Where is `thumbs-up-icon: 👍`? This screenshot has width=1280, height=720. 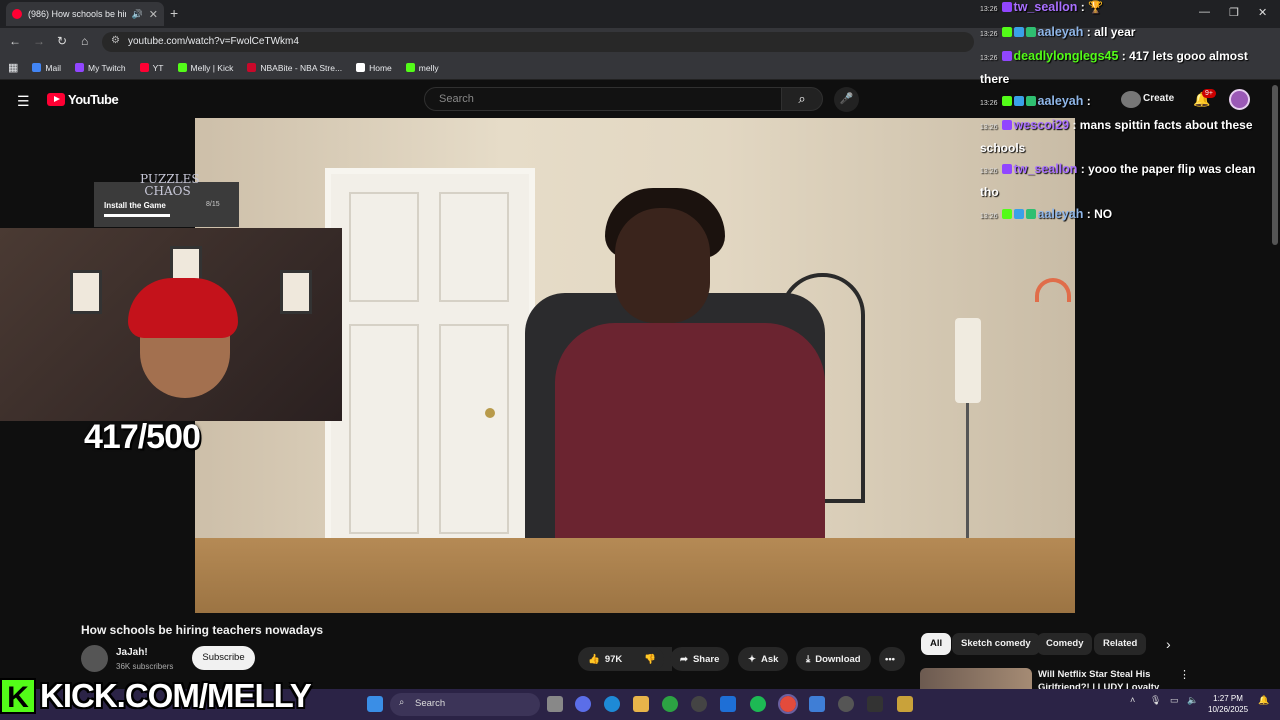
thumbs-up-icon: 👍 is located at coordinates (594, 659).